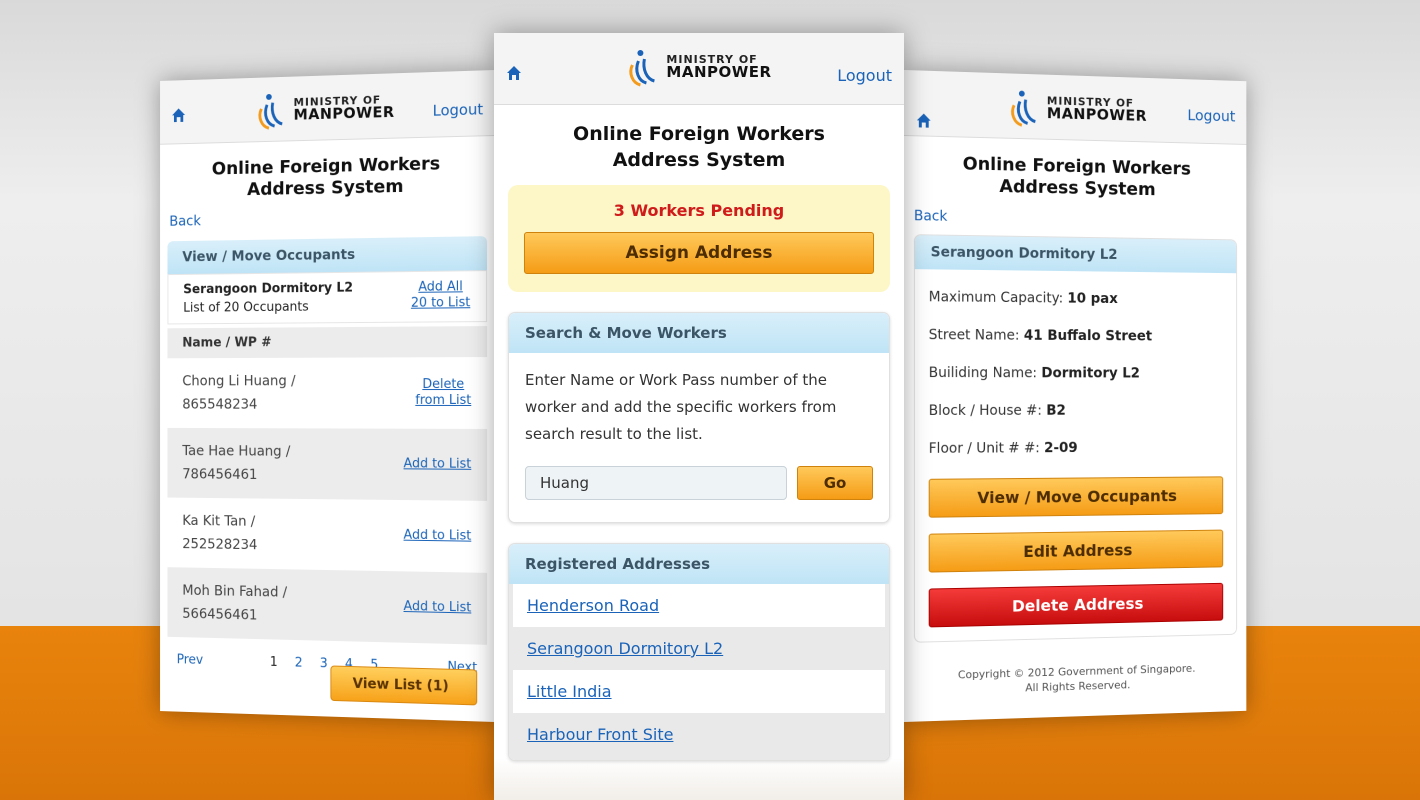 The image size is (1420, 800). I want to click on occupant-name: Moh Bin Fahad /, so click(235, 591).